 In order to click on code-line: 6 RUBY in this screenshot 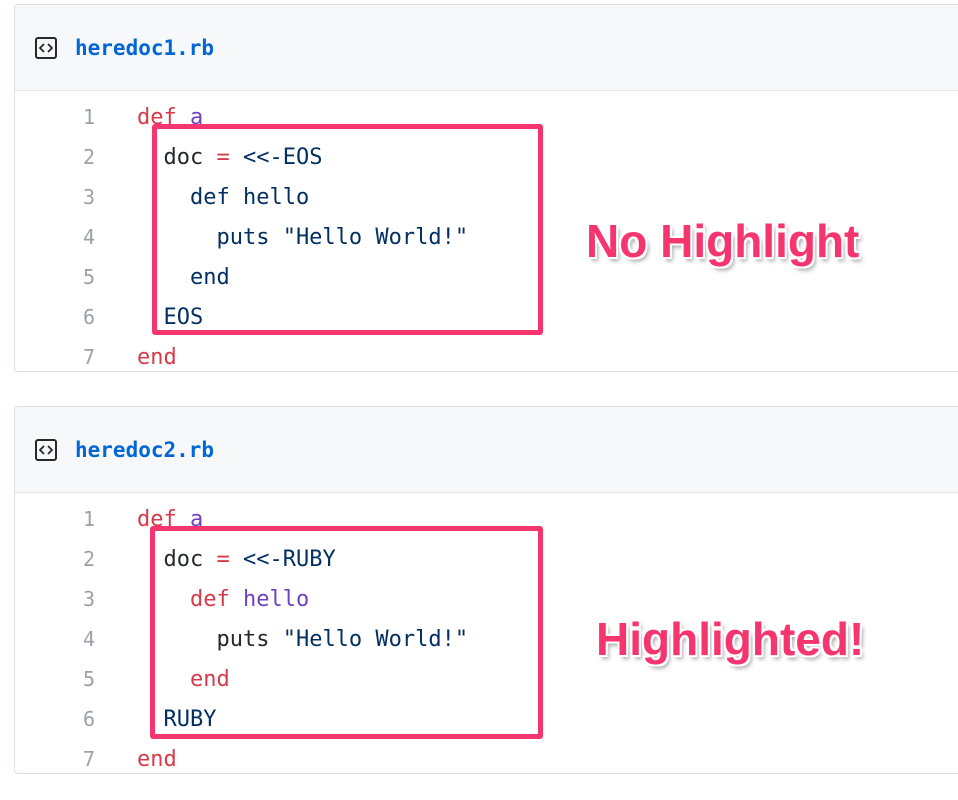, I will do `click(486, 719)`.